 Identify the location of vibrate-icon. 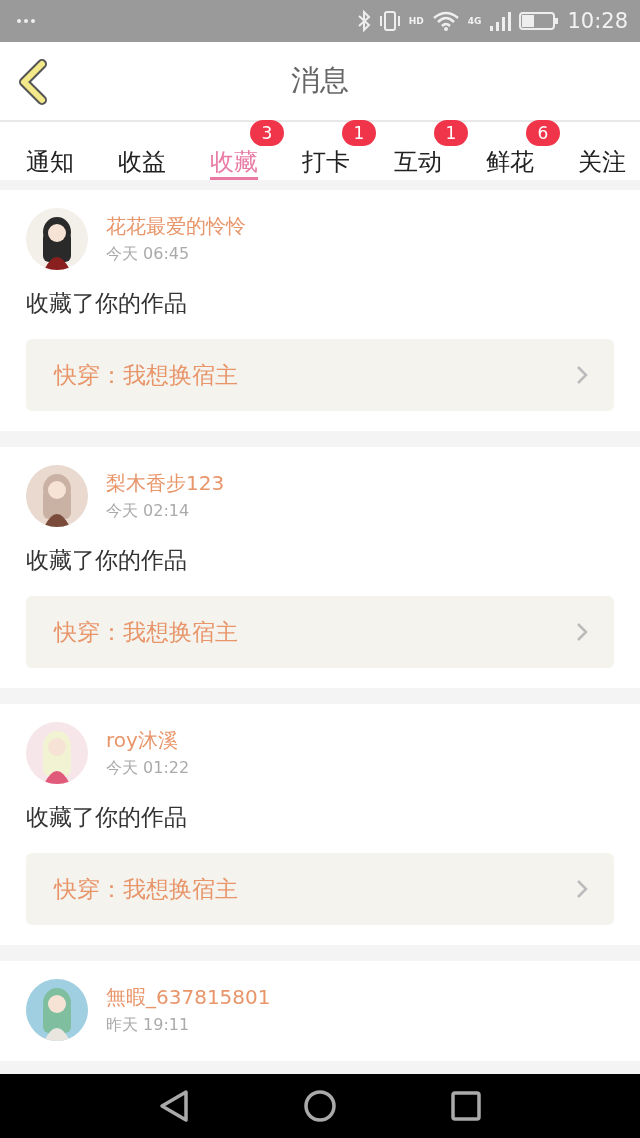
(389, 21).